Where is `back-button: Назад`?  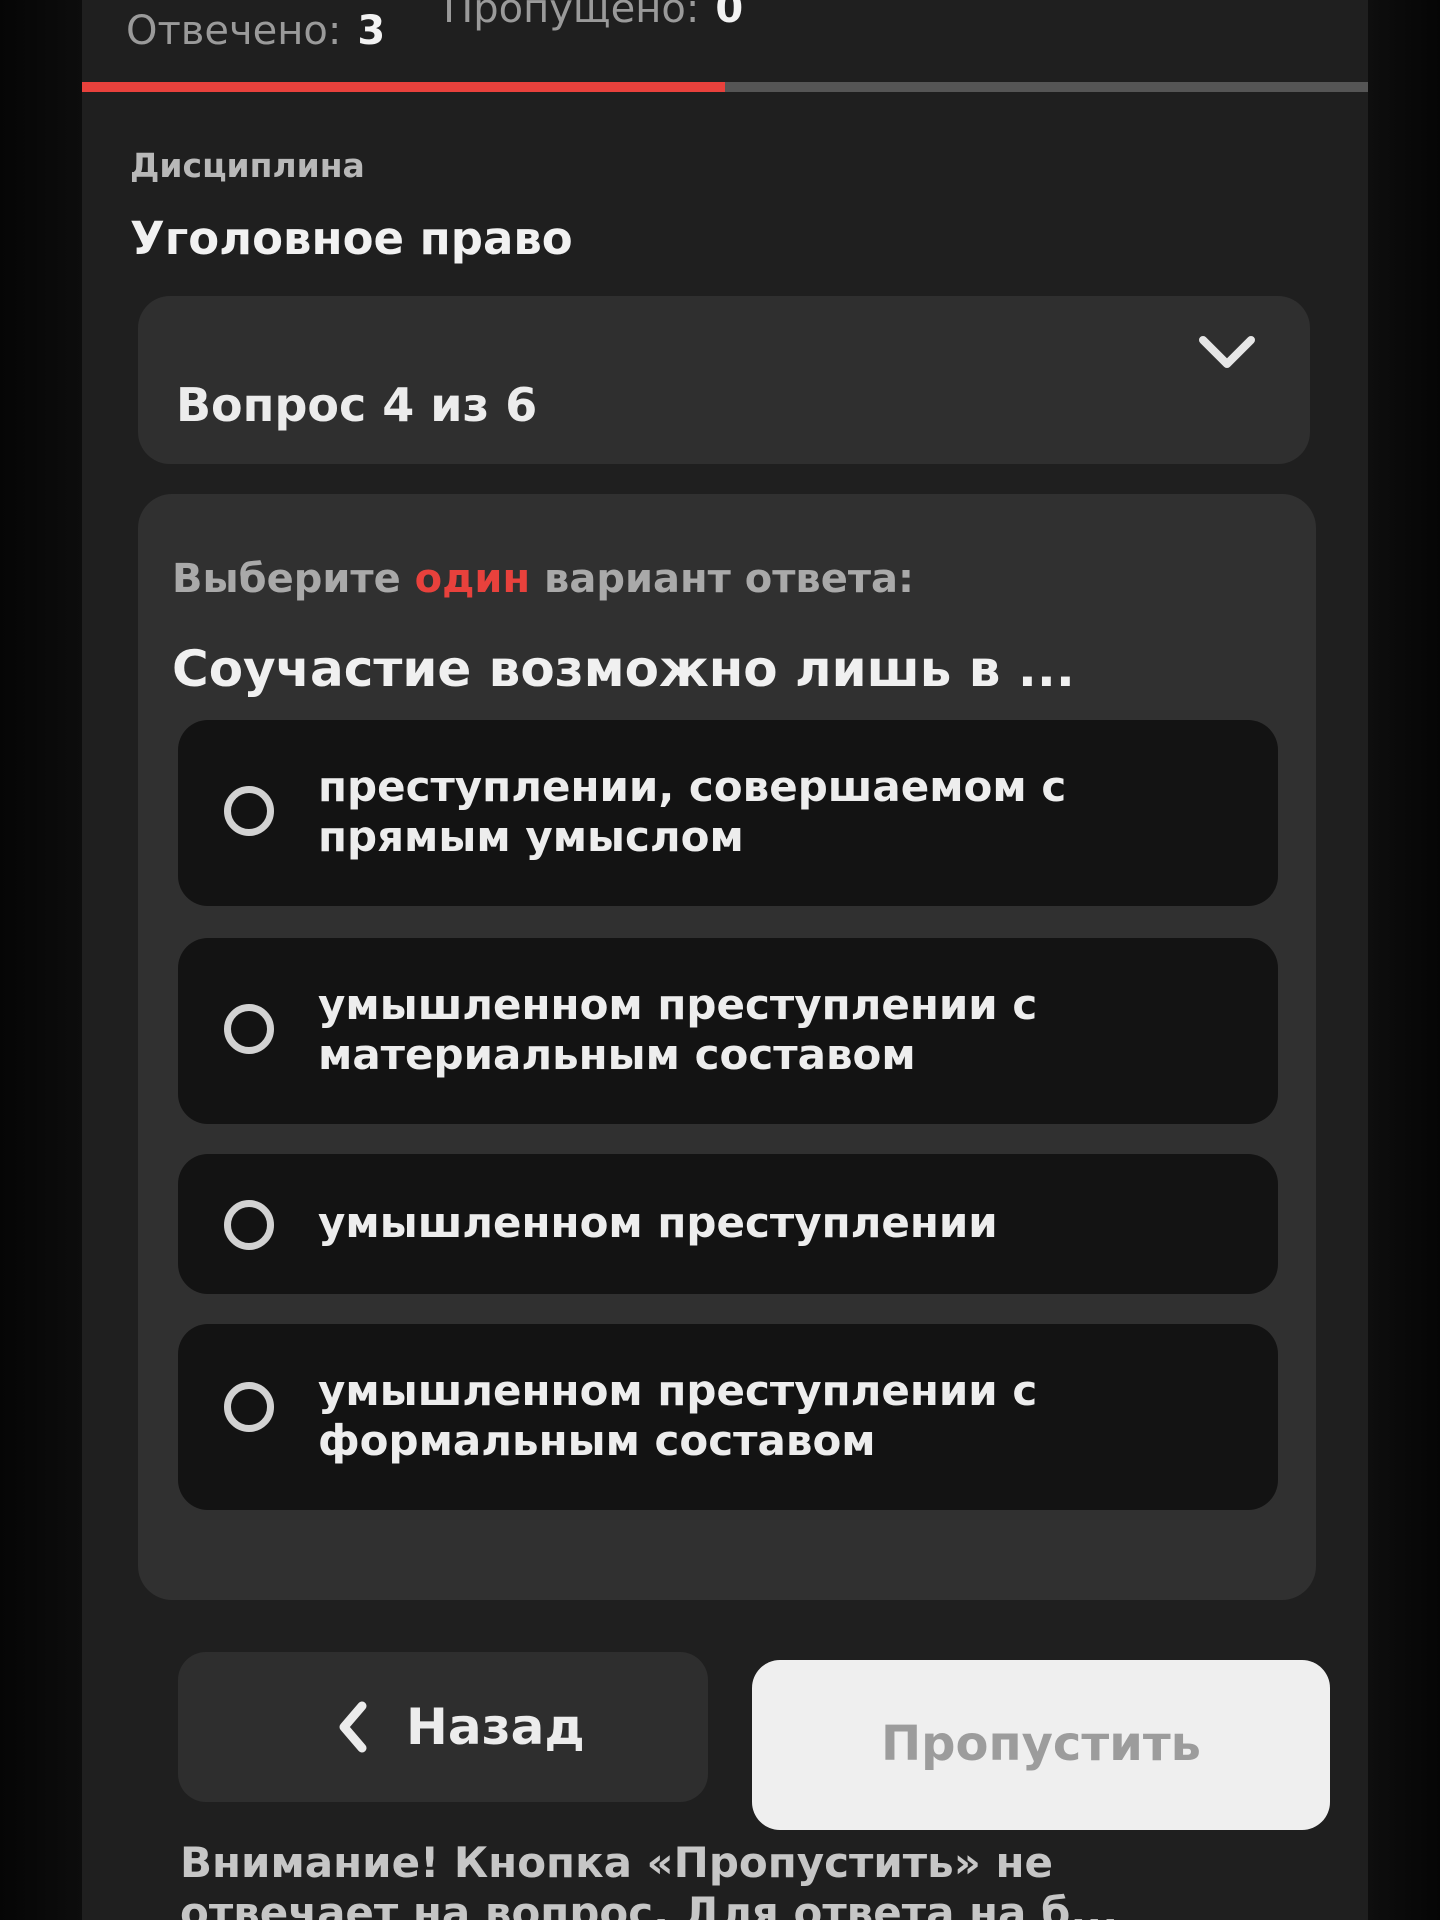 back-button: Назад is located at coordinates (443, 1727).